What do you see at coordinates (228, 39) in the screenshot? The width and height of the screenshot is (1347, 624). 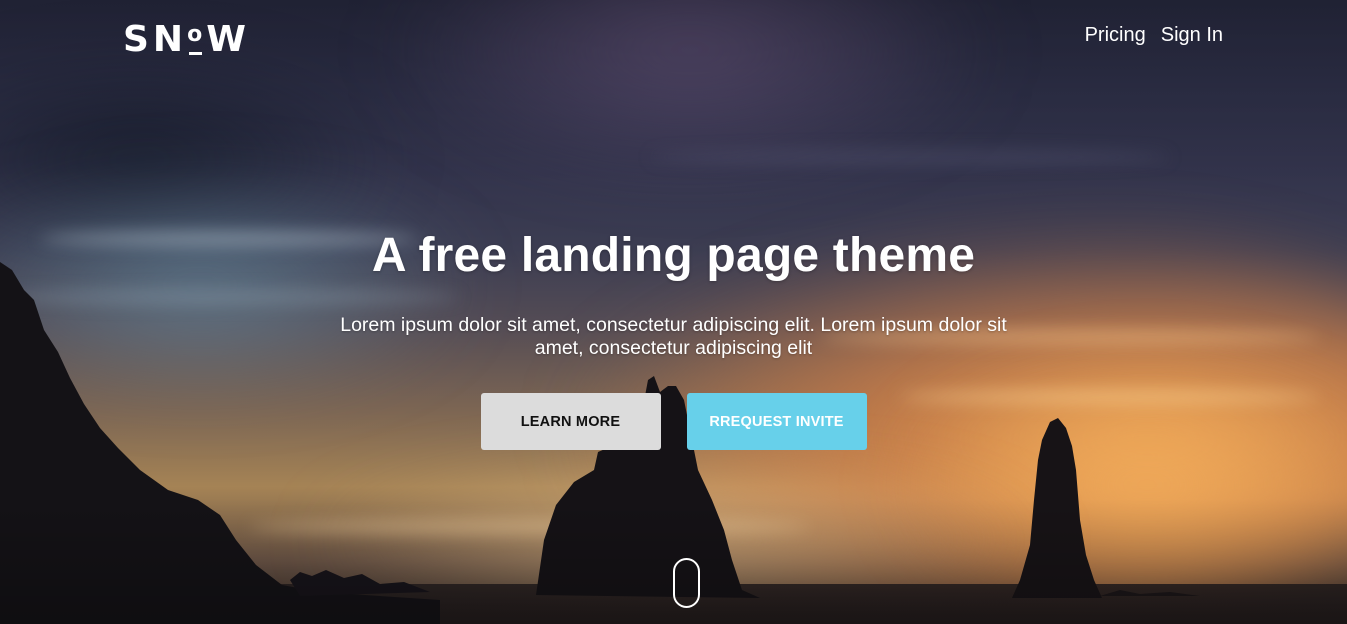 I see `logo-letters-end: W` at bounding box center [228, 39].